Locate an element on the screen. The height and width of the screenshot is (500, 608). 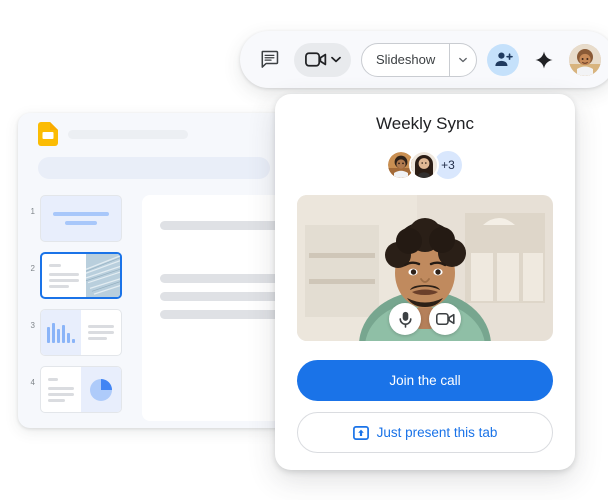
sparkle-button is located at coordinates (544, 60).